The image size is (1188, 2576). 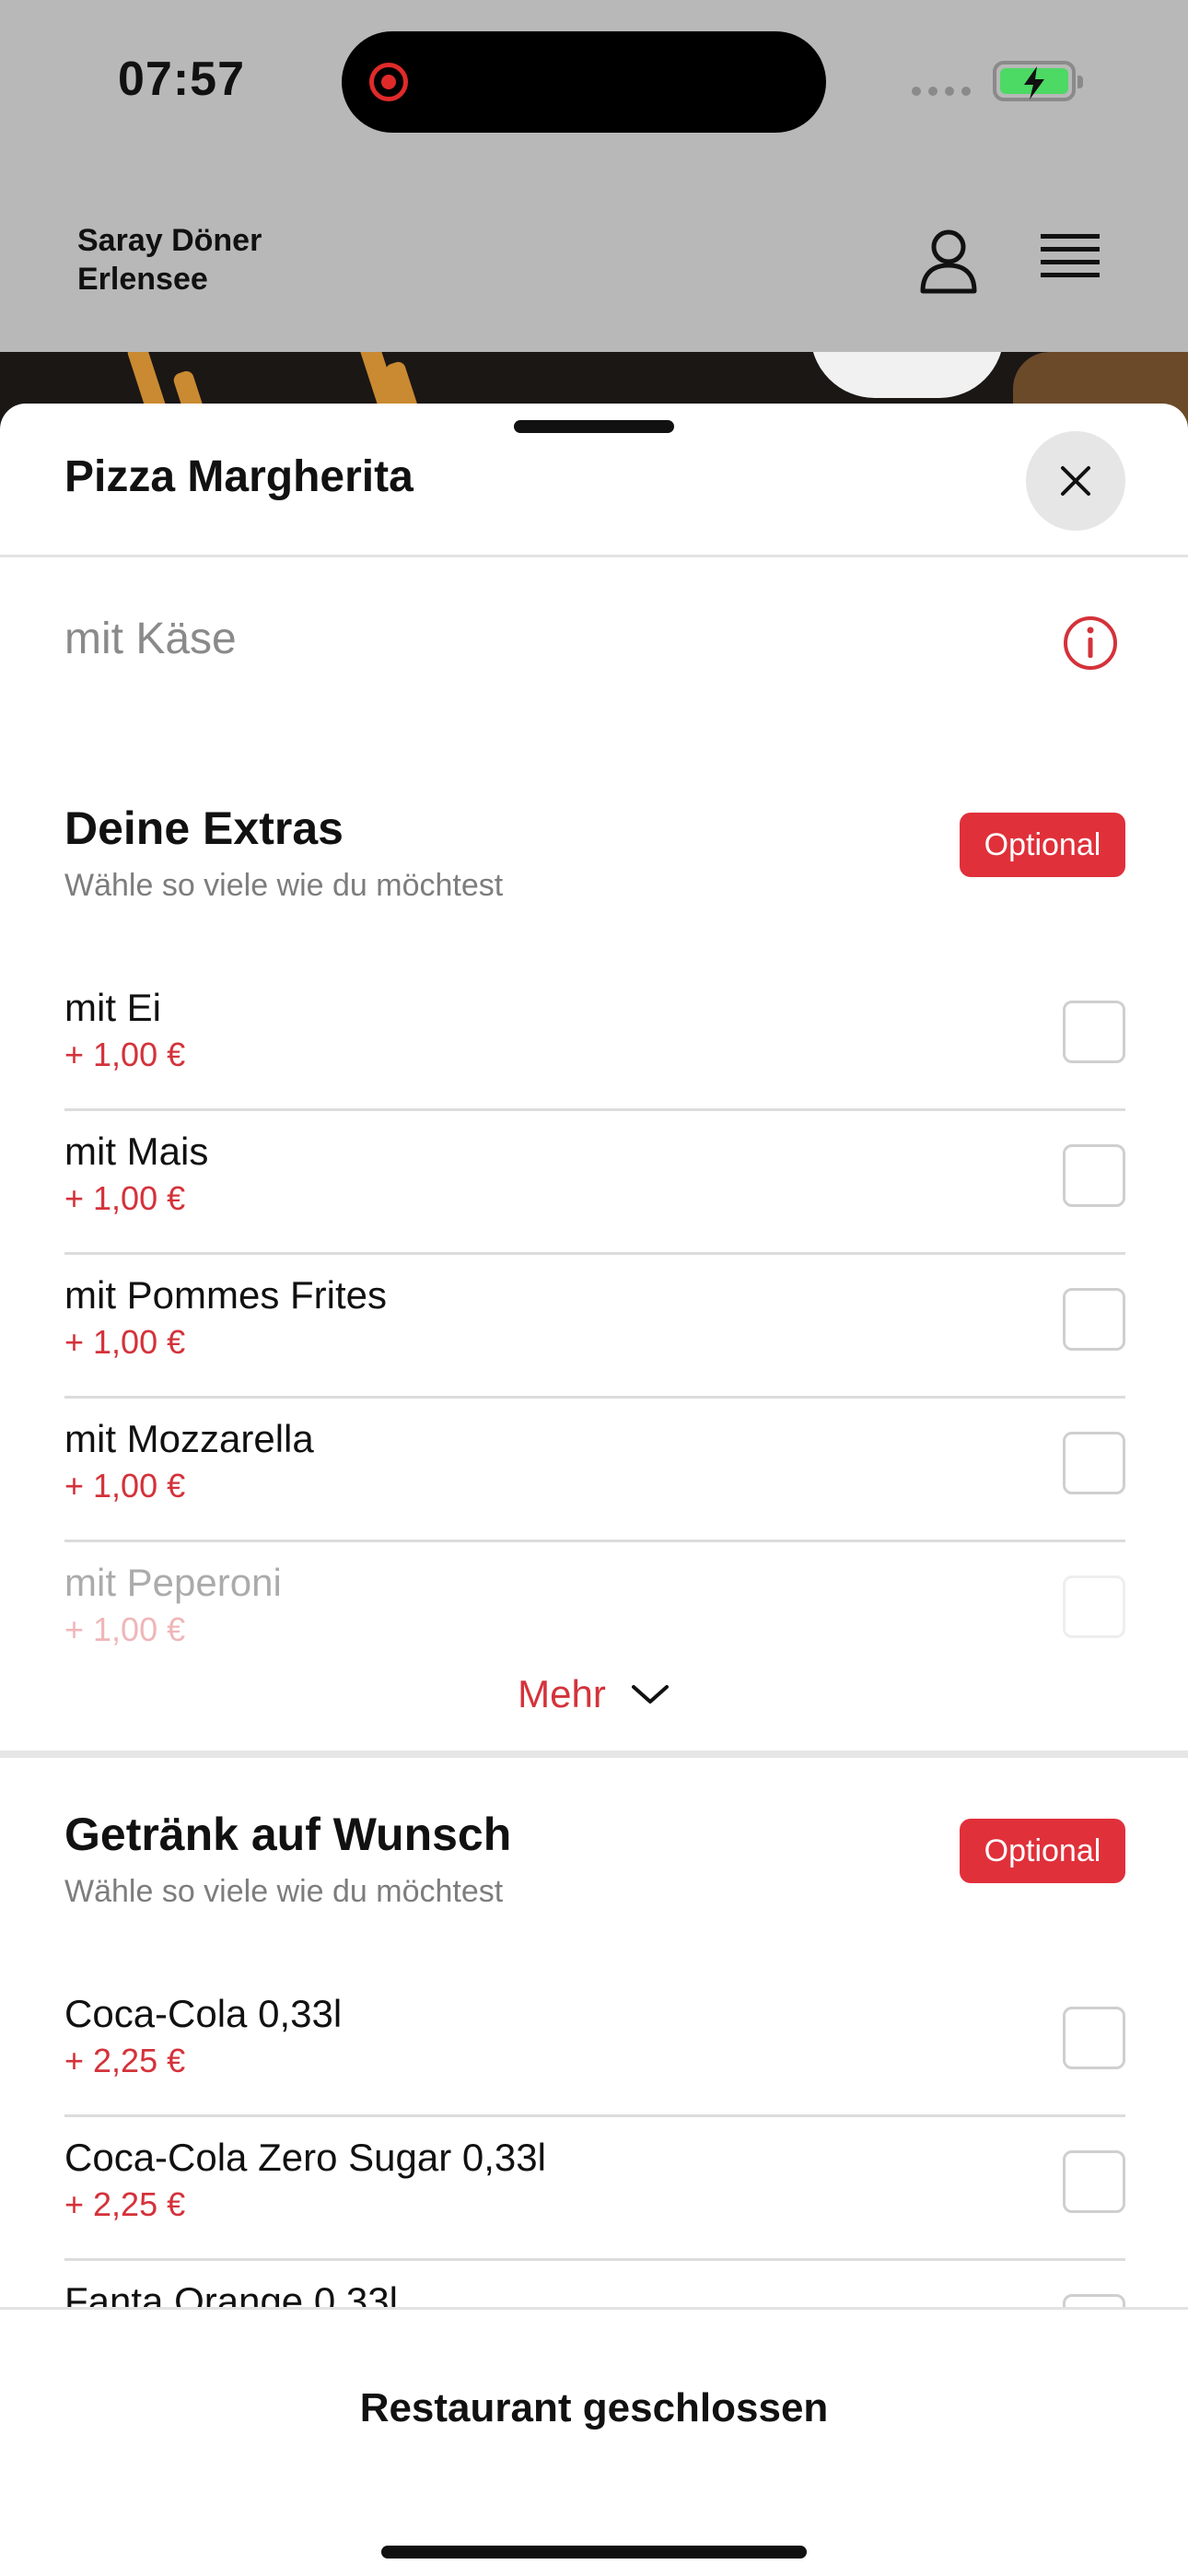 What do you see at coordinates (594, 1754) in the screenshot?
I see `section-divider` at bounding box center [594, 1754].